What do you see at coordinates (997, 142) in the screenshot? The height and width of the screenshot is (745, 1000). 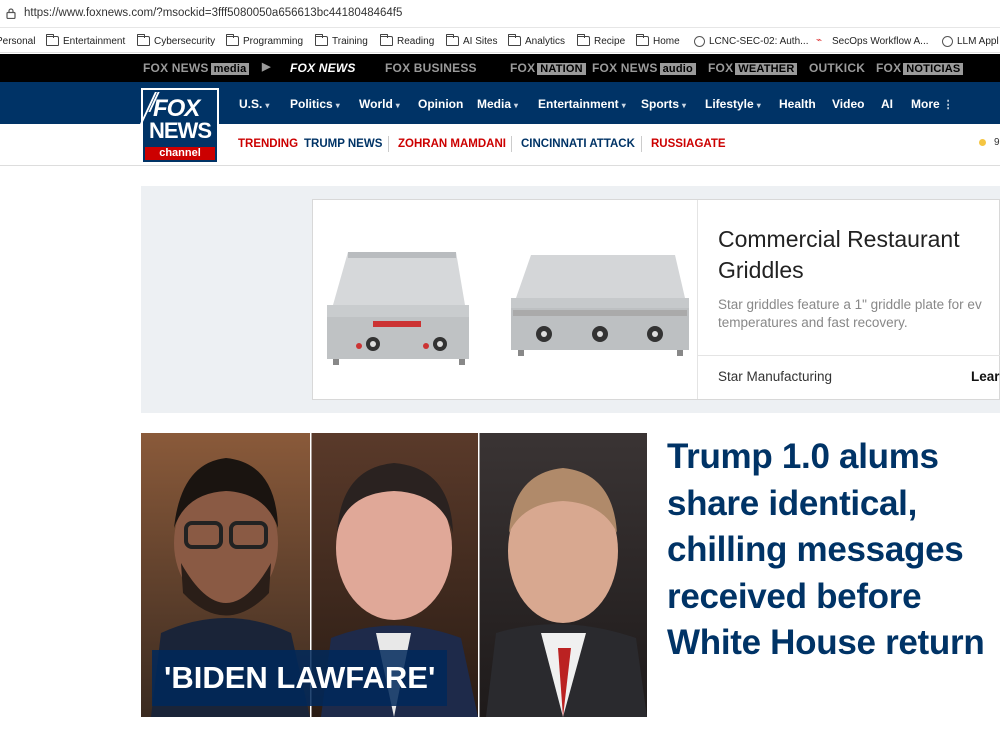 I see `weather-temp: 9` at bounding box center [997, 142].